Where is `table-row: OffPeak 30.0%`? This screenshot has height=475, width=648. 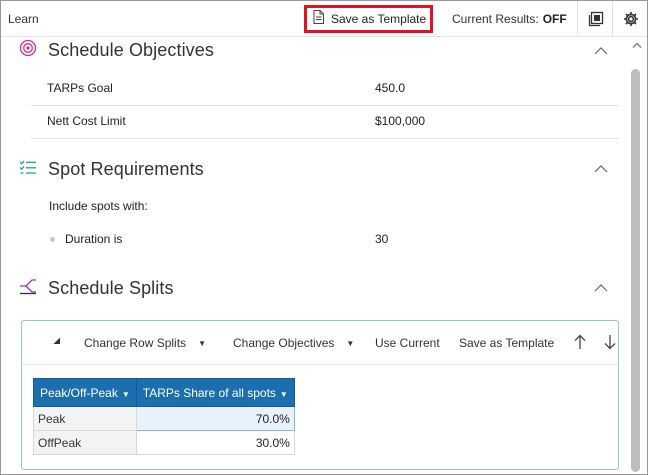
table-row: OffPeak 30.0% is located at coordinates (164, 442).